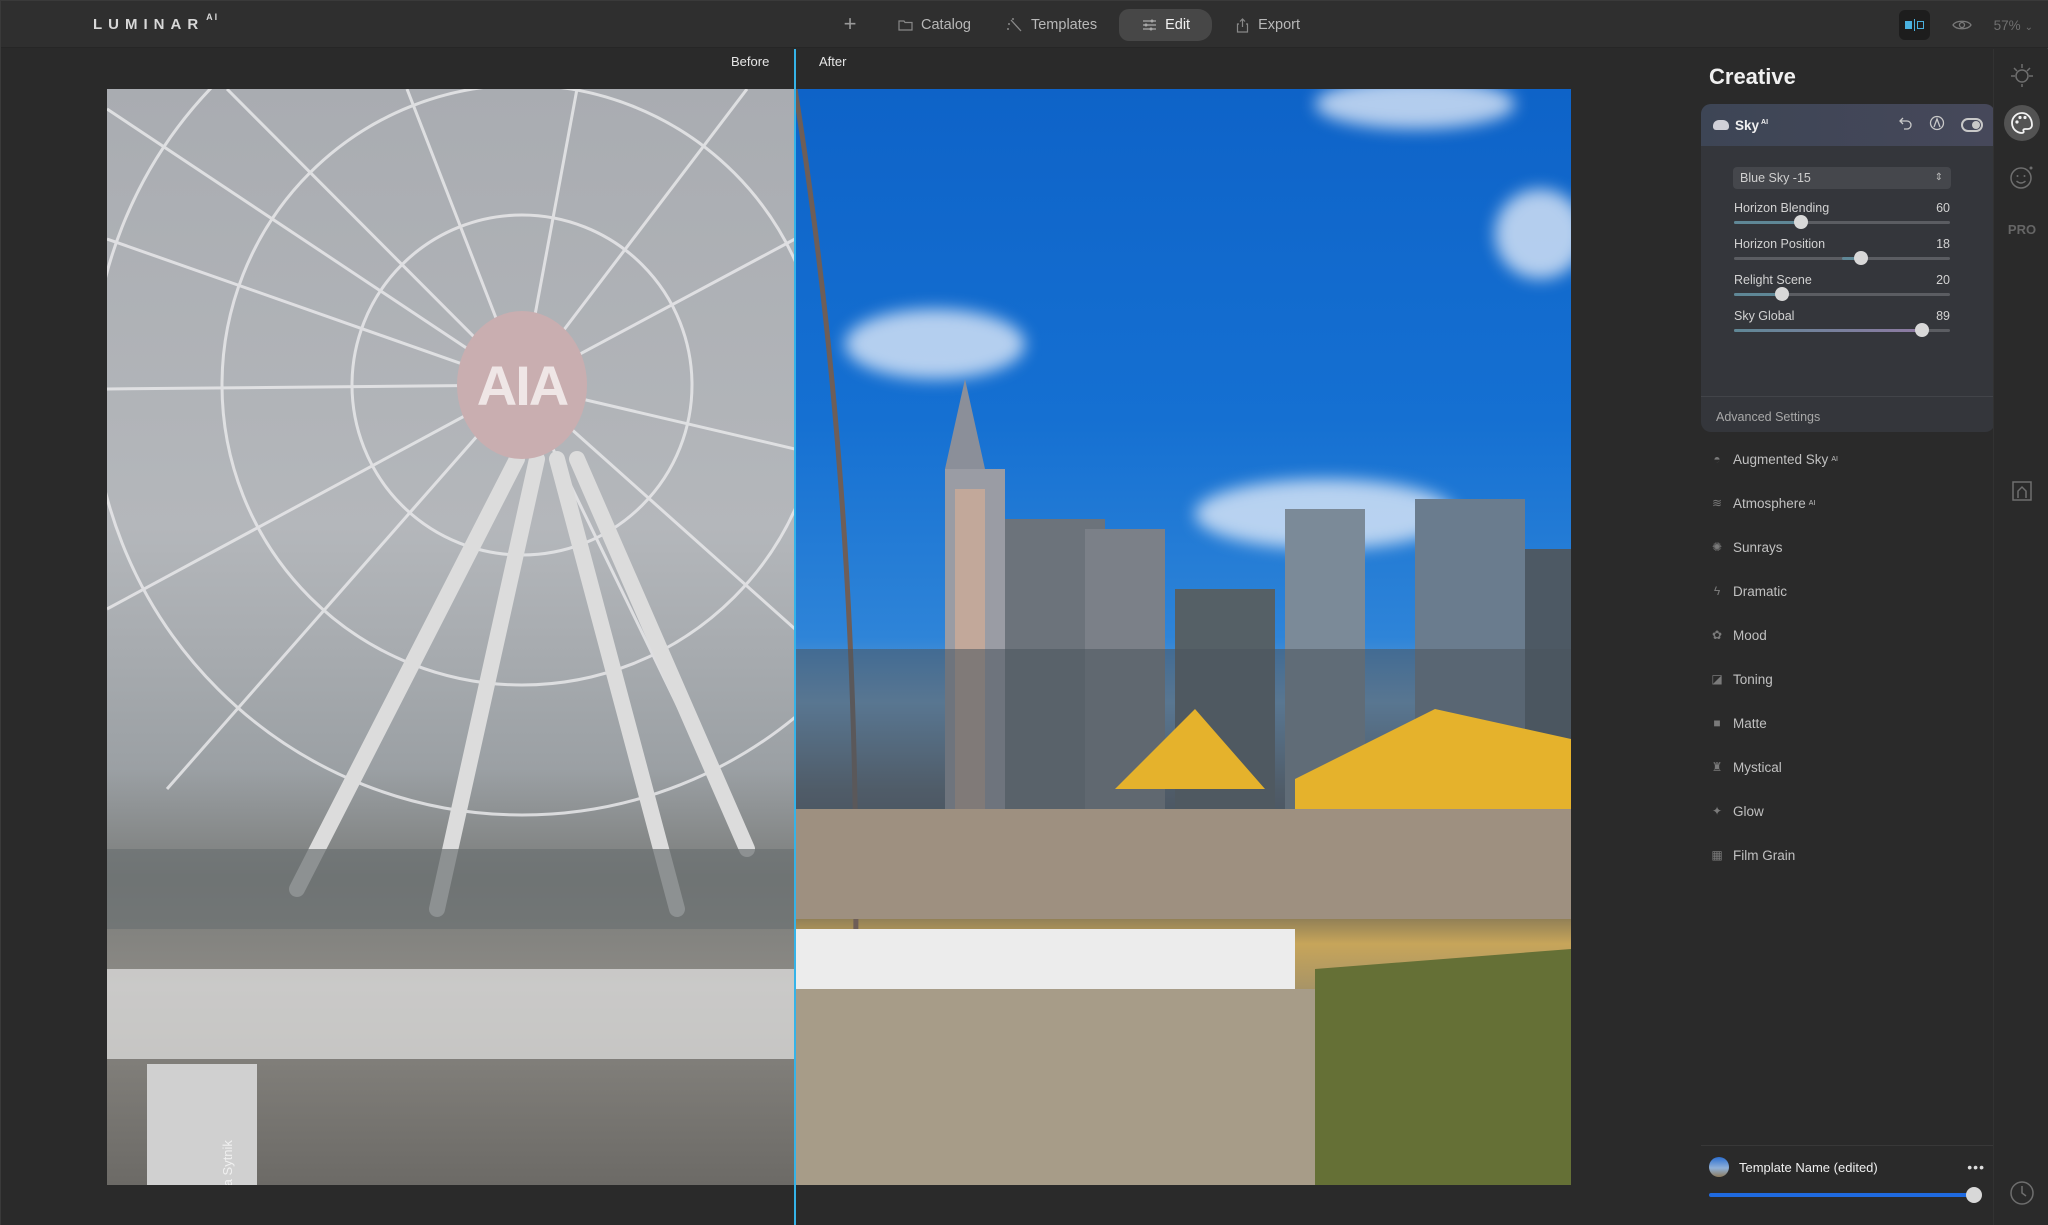 The height and width of the screenshot is (1225, 2048). Describe the element at coordinates (1149, 25) in the screenshot. I see `sliders-icon` at that location.